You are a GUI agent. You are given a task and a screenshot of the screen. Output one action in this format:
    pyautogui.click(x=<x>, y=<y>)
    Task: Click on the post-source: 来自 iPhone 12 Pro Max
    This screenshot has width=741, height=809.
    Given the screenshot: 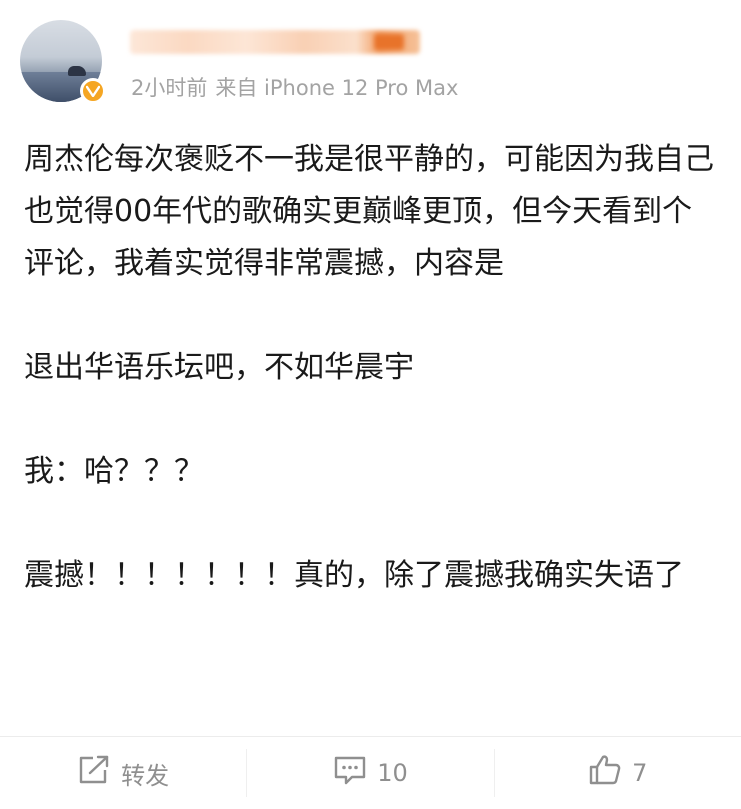 What is the action you would take?
    pyautogui.click(x=336, y=88)
    